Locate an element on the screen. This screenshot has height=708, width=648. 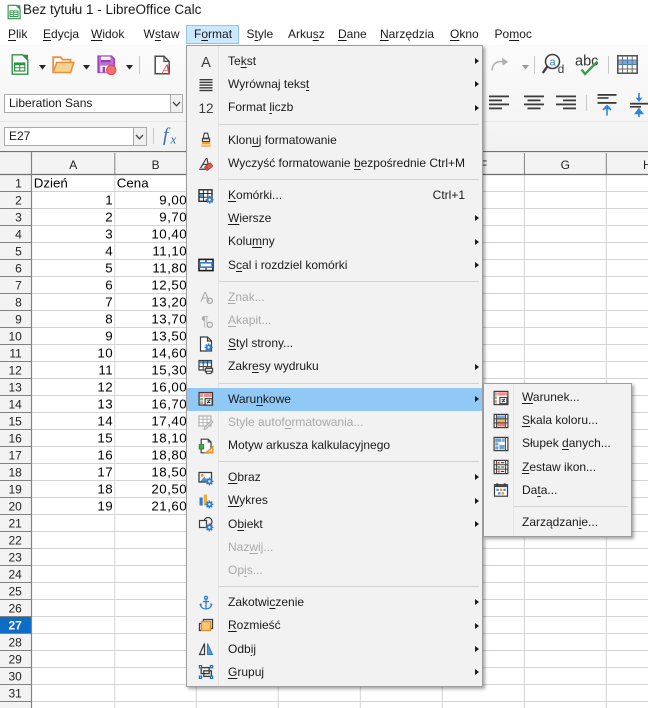
svg-text: Dzień is located at coordinates (51, 182).